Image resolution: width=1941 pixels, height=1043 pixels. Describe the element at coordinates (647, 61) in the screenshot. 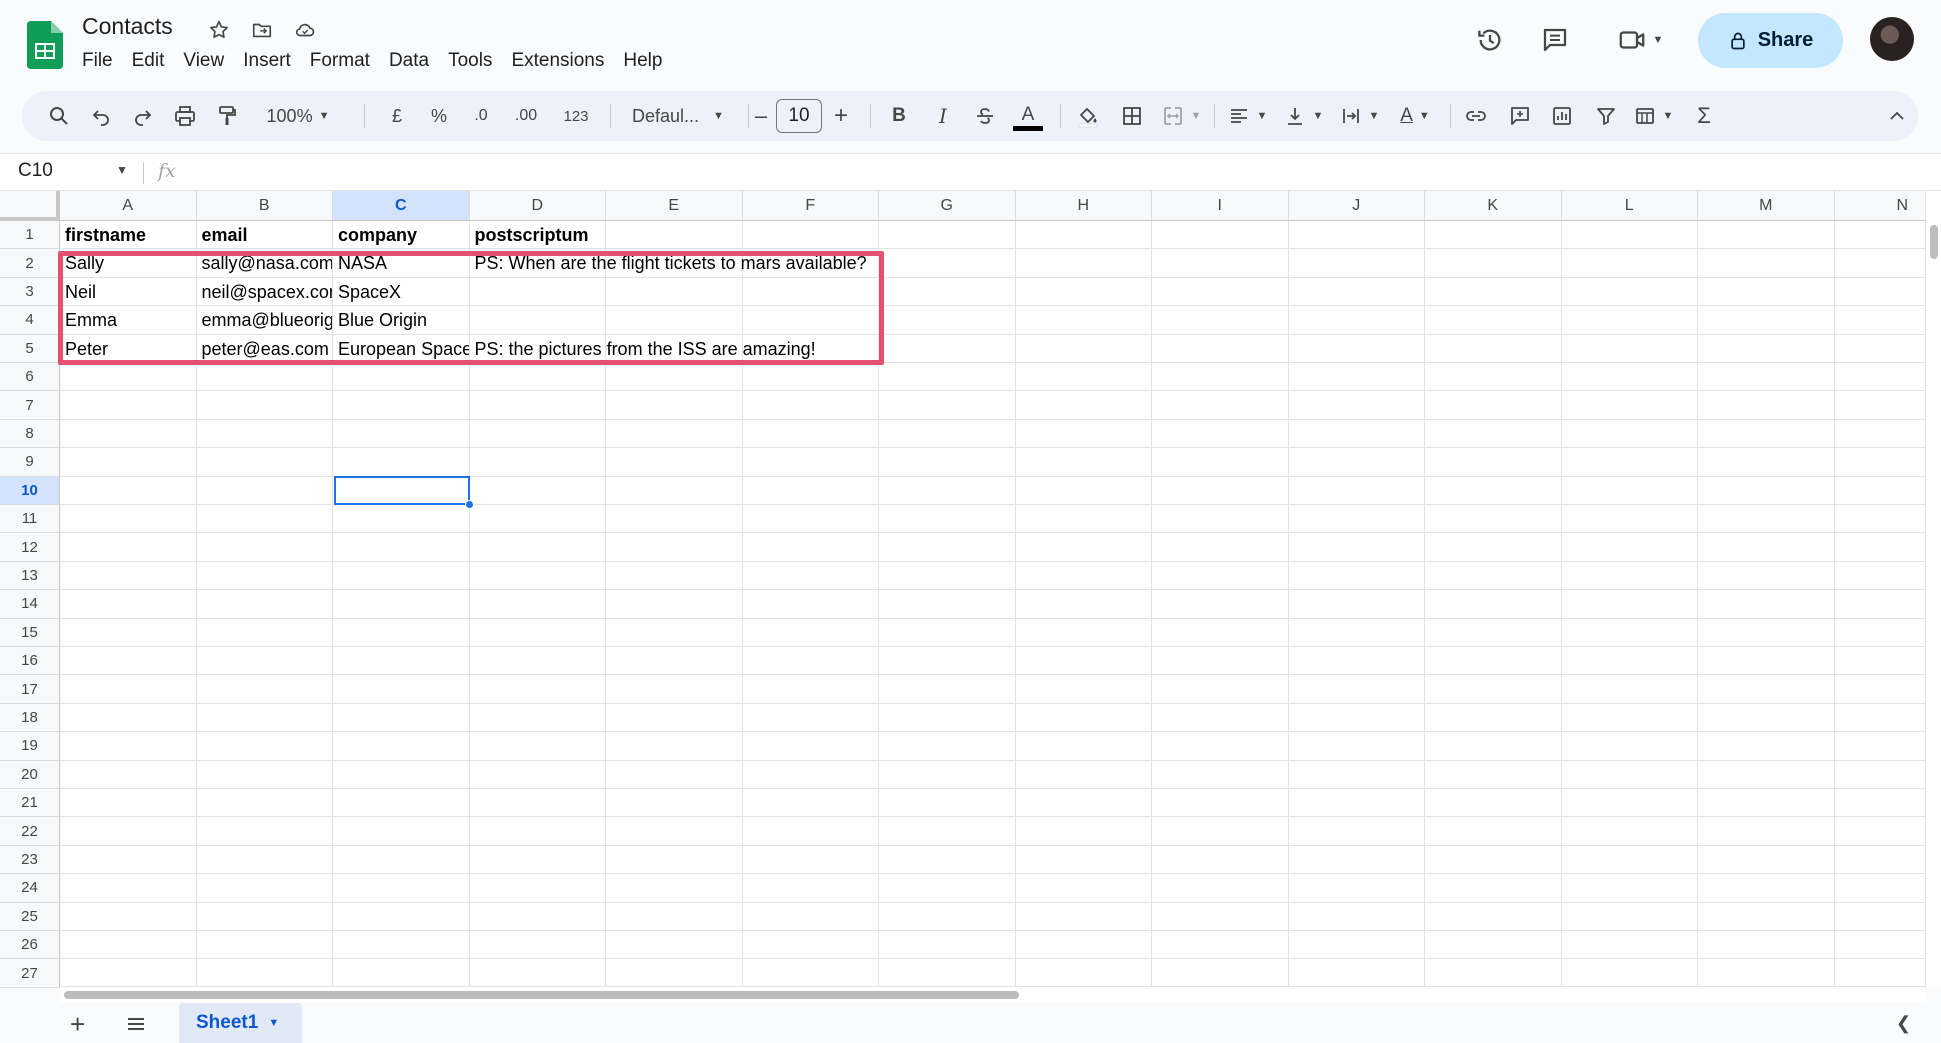

I see `menu-help: Help` at that location.